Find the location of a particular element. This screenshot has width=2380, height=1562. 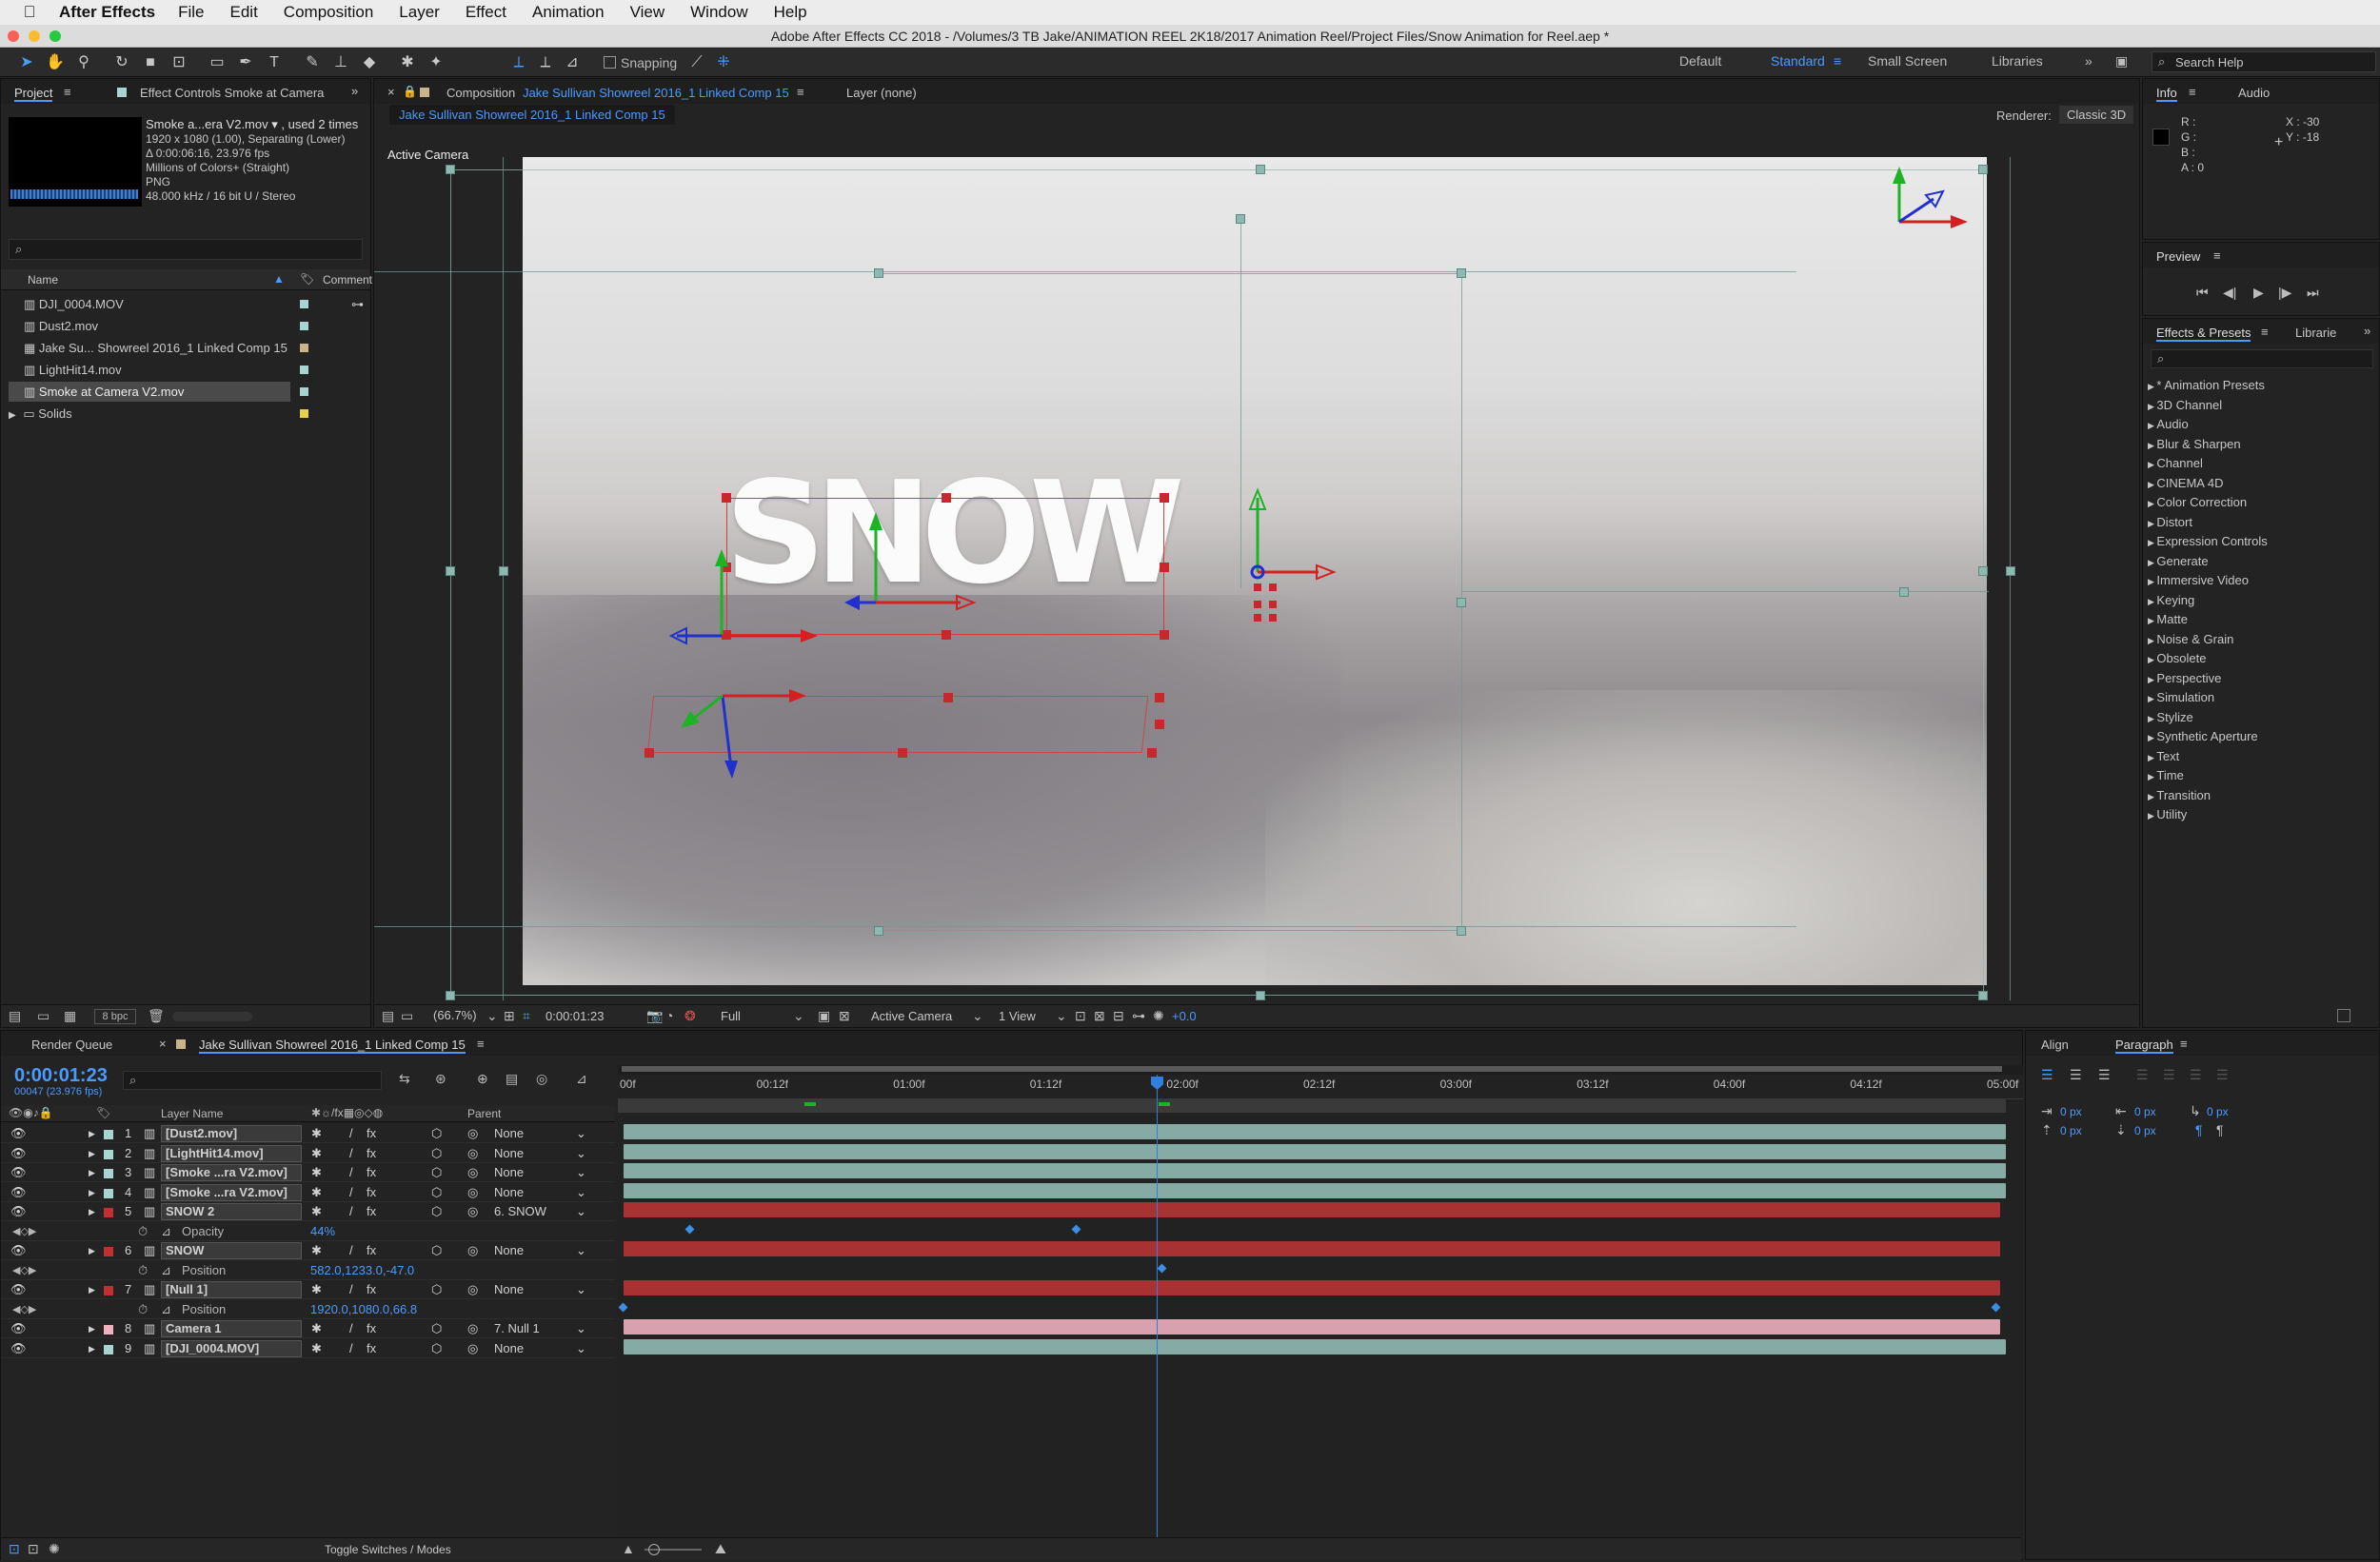

work-area-strip is located at coordinates (1312, 1106).